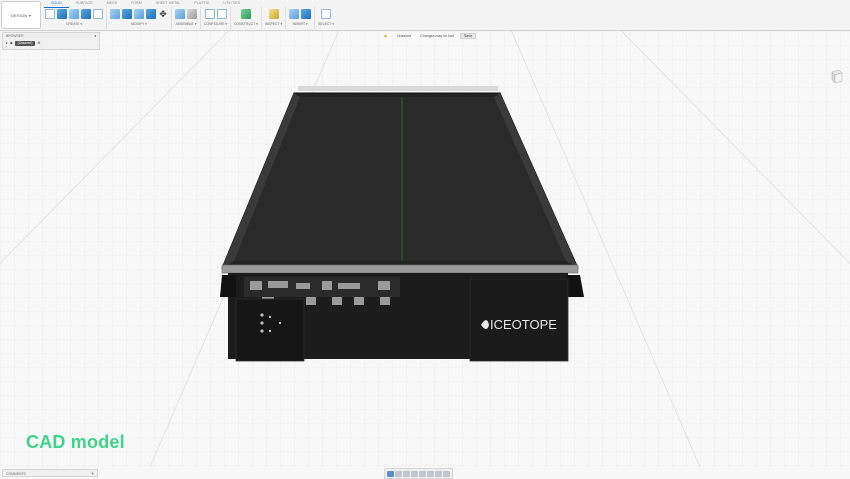 This screenshot has width=850, height=479. Describe the element at coordinates (215, 24) in the screenshot. I see `group-configure-label: CONFIGURE ▾` at that location.